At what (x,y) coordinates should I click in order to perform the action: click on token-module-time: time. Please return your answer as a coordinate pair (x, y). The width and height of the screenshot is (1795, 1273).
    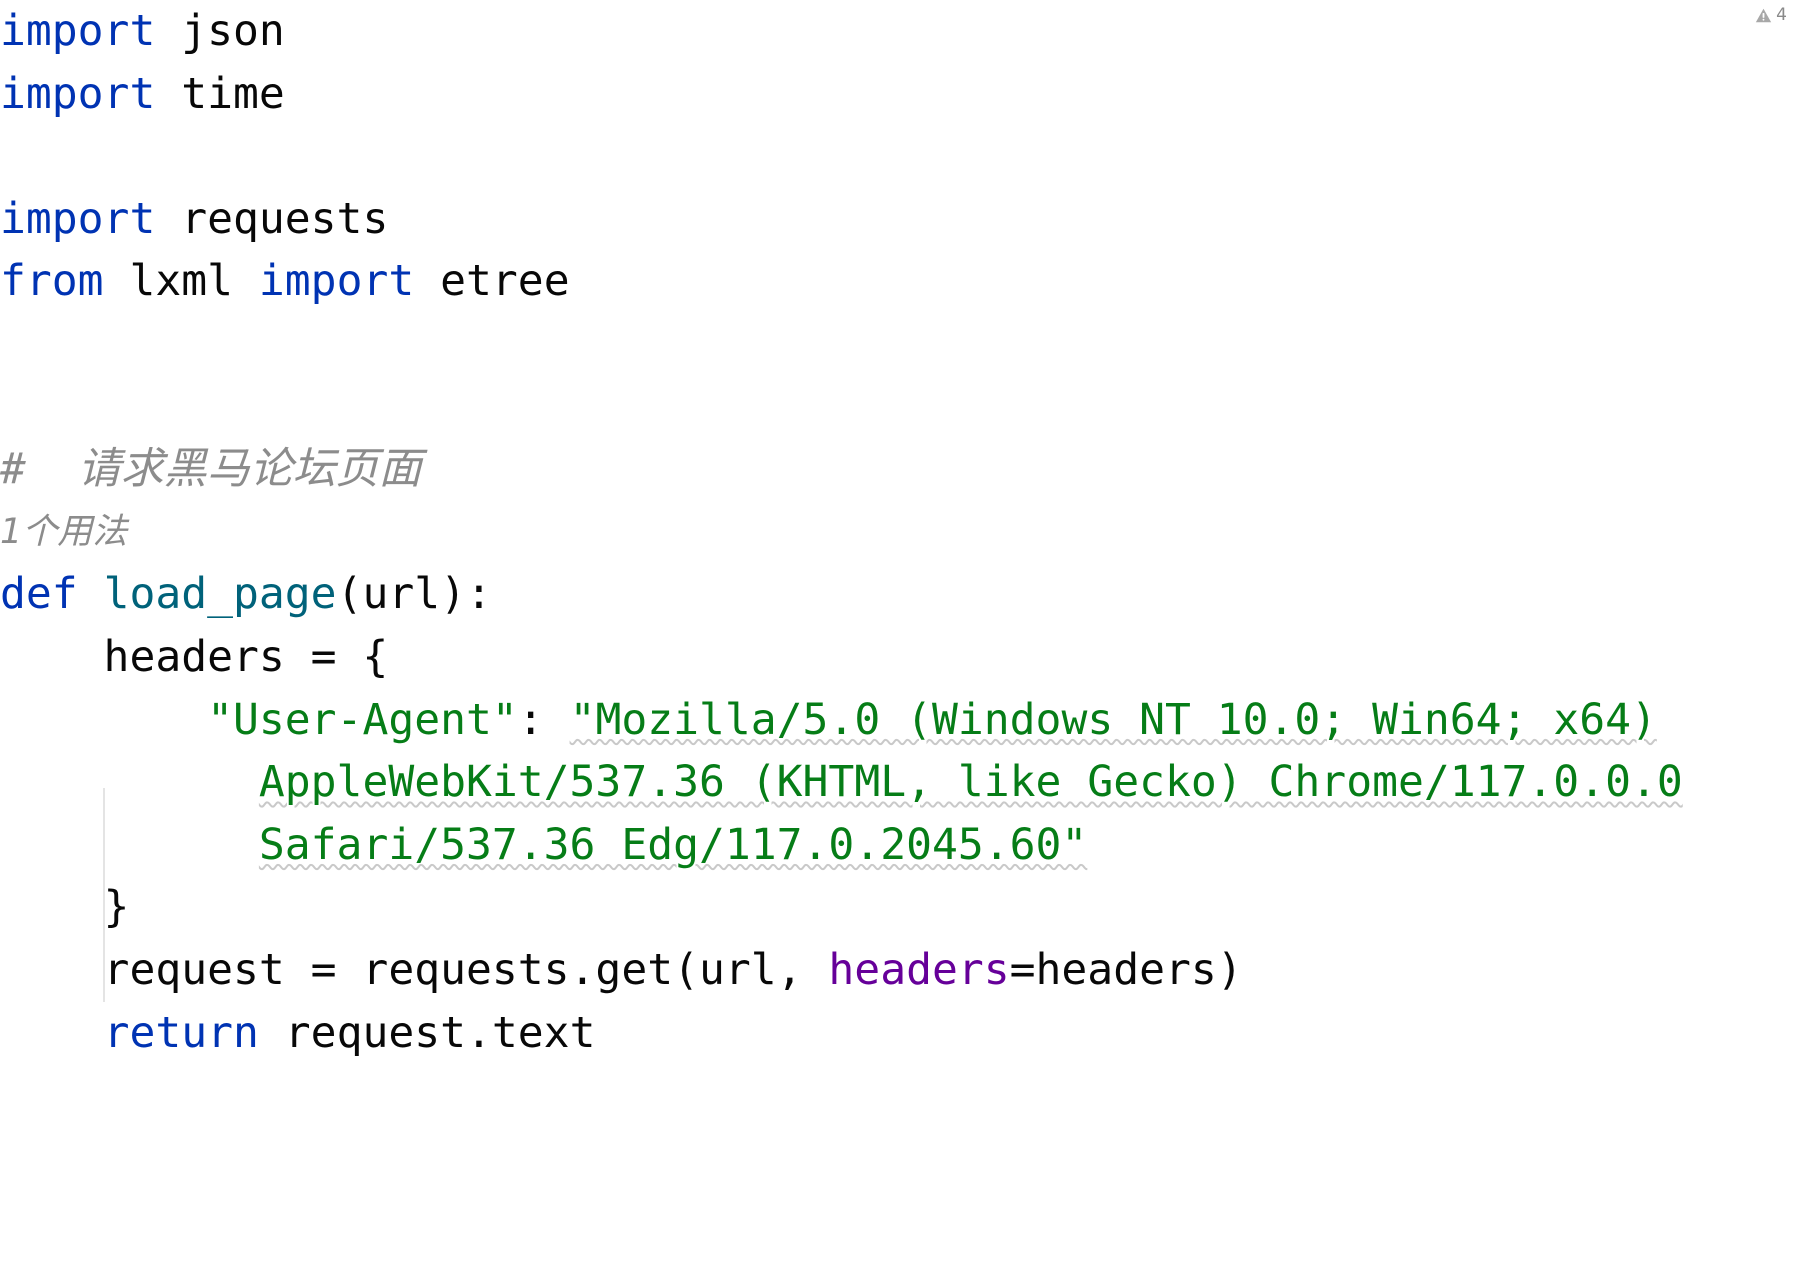
    Looking at the image, I should click on (220, 93).